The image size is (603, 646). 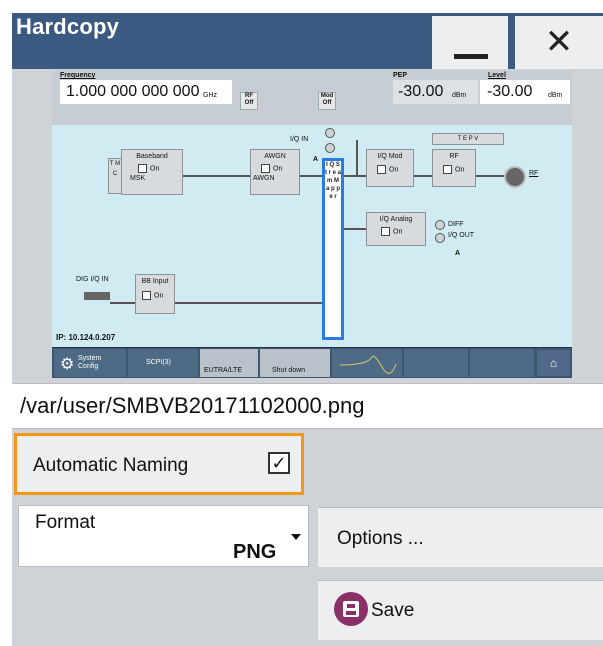 I want to click on iq-stream-mapper: I Q S t r e a m M a p p e r, so click(x=333, y=249).